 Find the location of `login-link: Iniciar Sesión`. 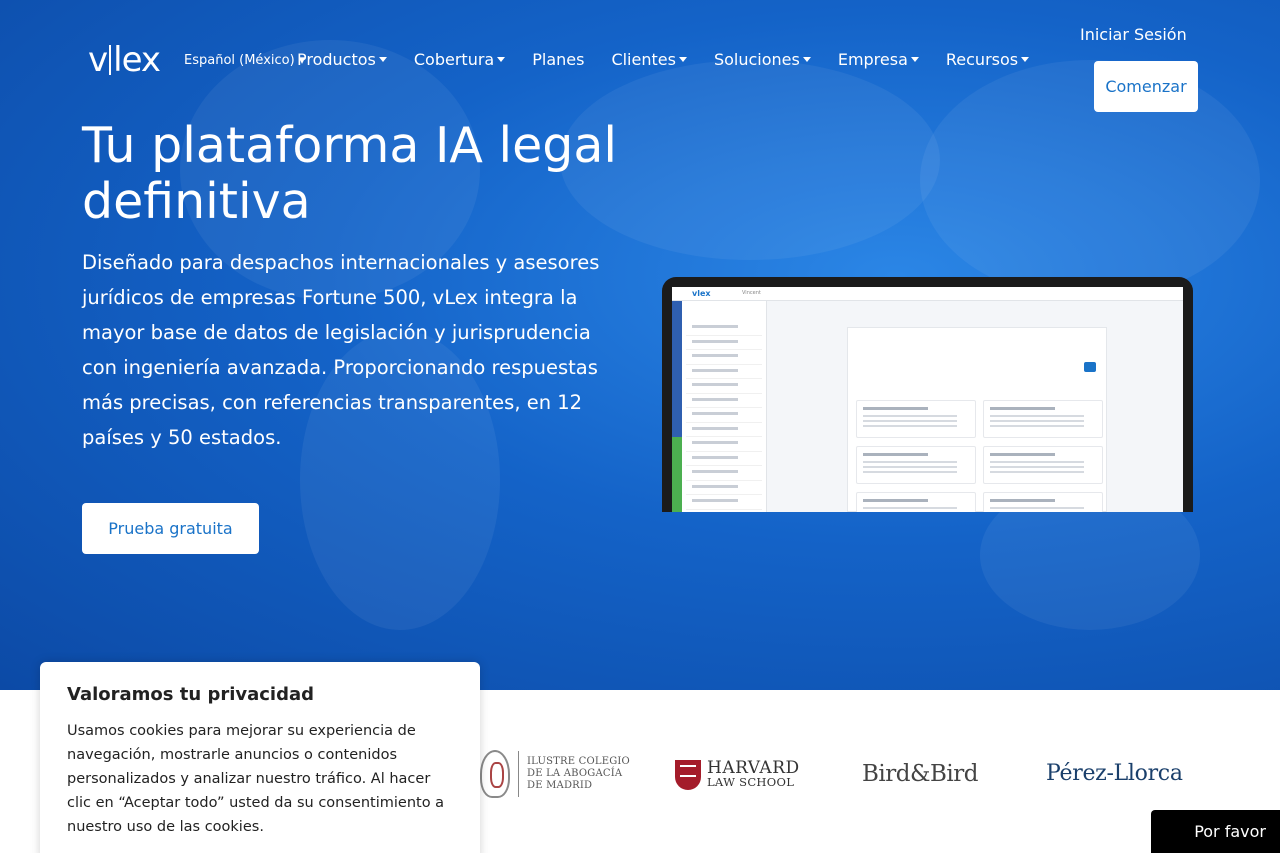

login-link: Iniciar Sesión is located at coordinates (1133, 34).